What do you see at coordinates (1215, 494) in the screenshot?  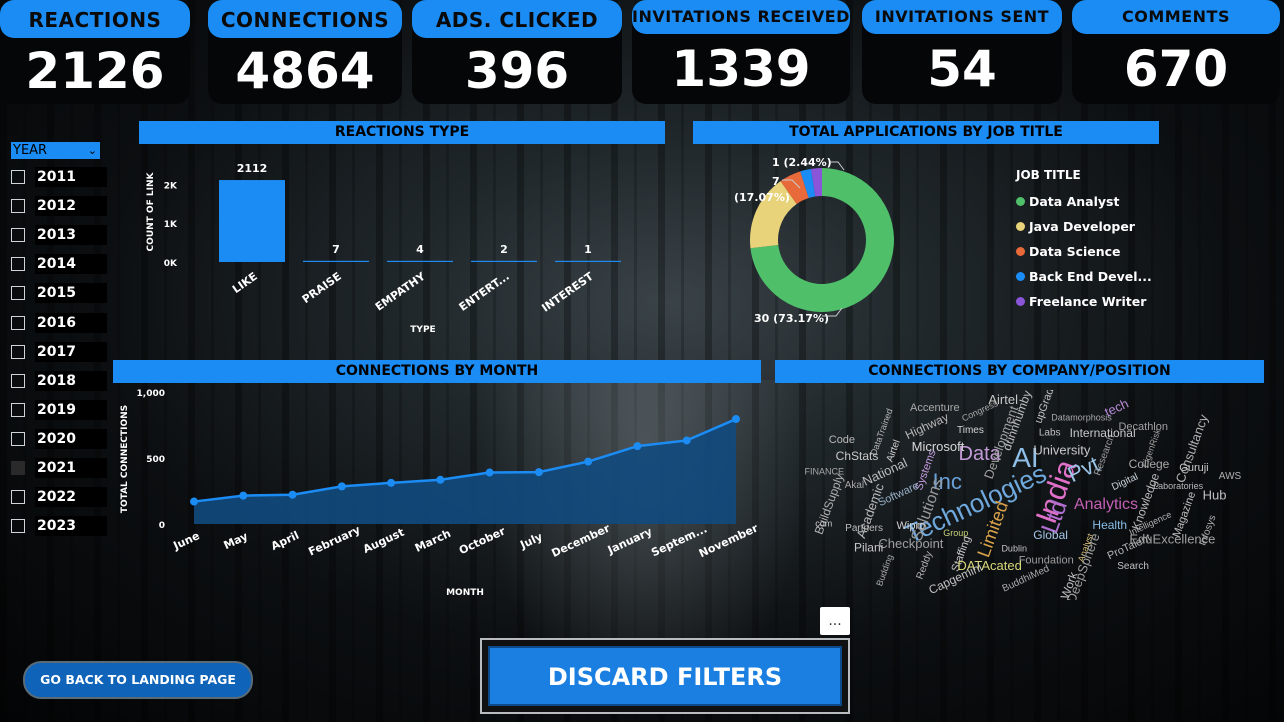 I see `wordcloud-word: Hub` at bounding box center [1215, 494].